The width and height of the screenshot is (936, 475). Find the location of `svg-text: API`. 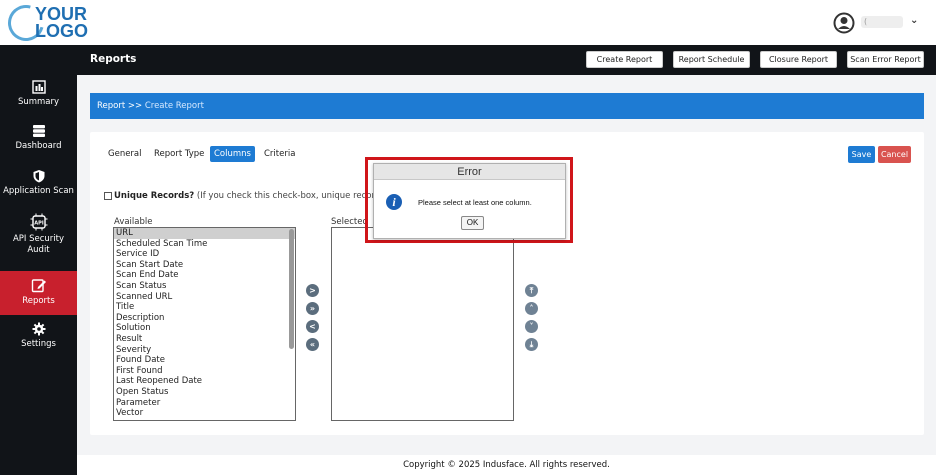

svg-text: API is located at coordinates (39, 224).